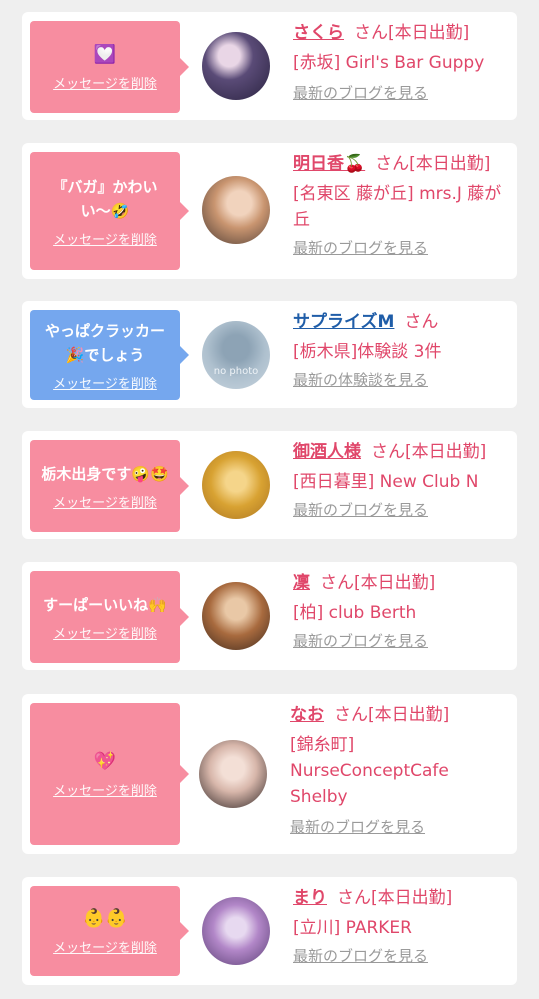 The image size is (539, 999). I want to click on message-bubble: 栃木出身です🤪🤩 メッセージを削除, so click(109, 486).